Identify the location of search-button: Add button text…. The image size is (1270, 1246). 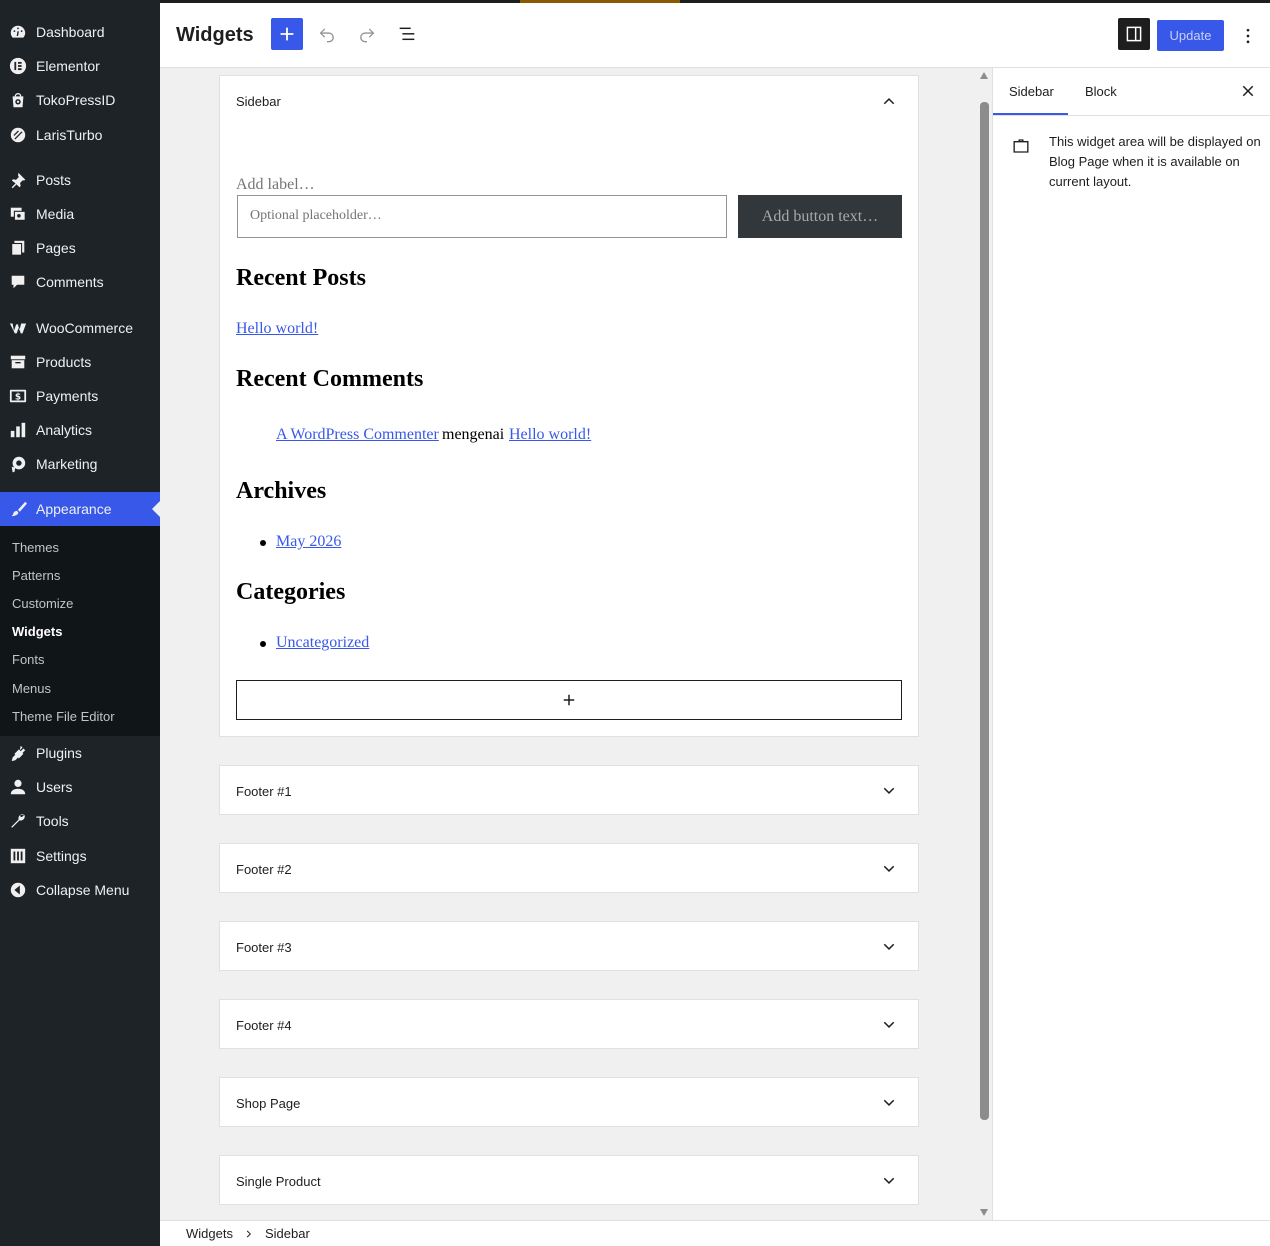
(820, 216).